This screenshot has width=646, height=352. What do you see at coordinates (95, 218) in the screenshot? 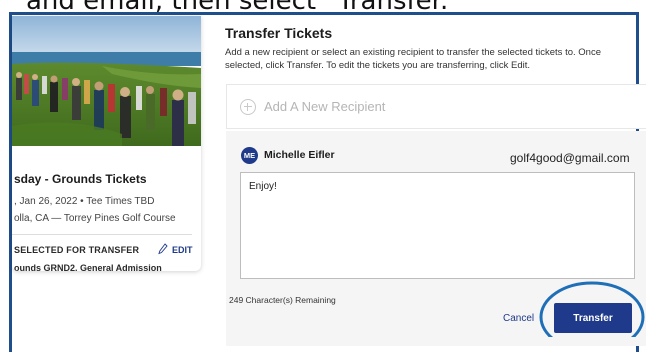
I see `event-venue: olla, CA — Torrey Pines Golf Course` at bounding box center [95, 218].